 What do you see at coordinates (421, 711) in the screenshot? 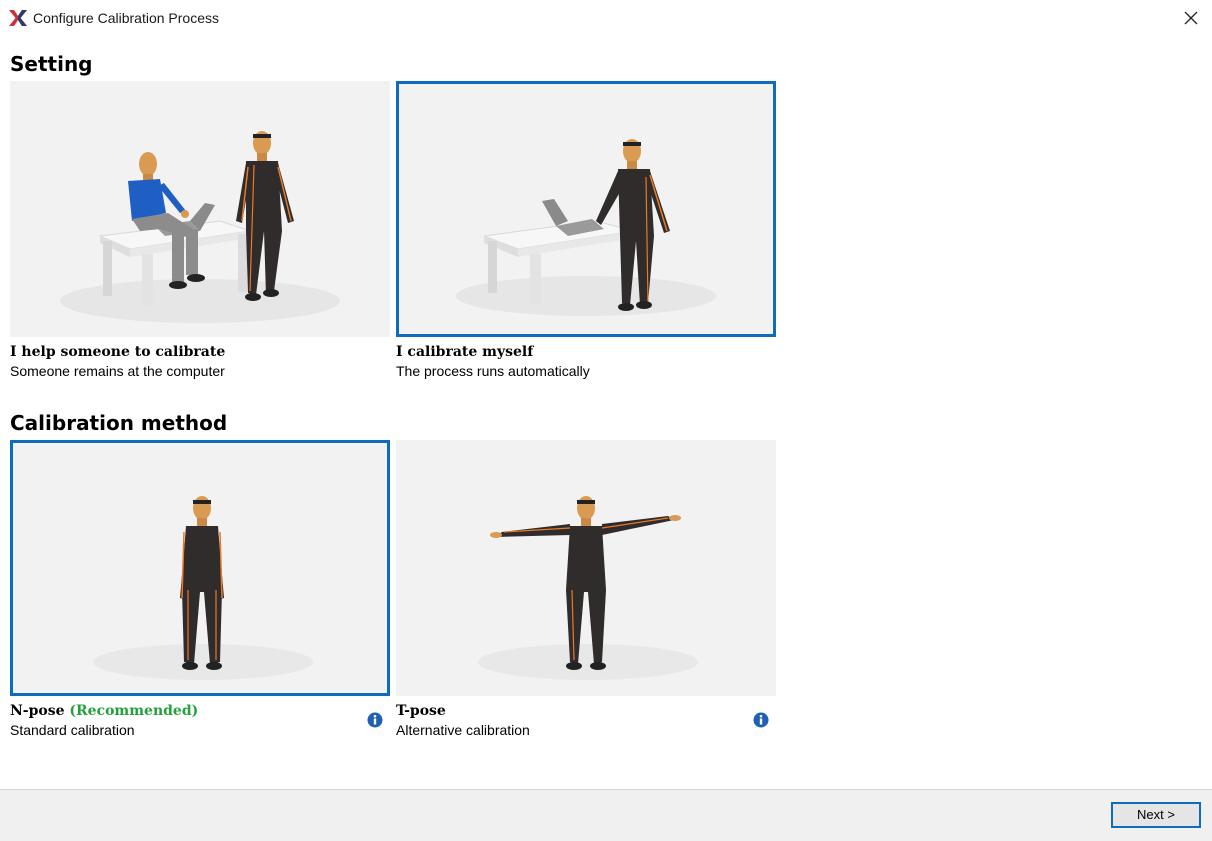
I see `option-t-pose-title: T-pose` at bounding box center [421, 711].